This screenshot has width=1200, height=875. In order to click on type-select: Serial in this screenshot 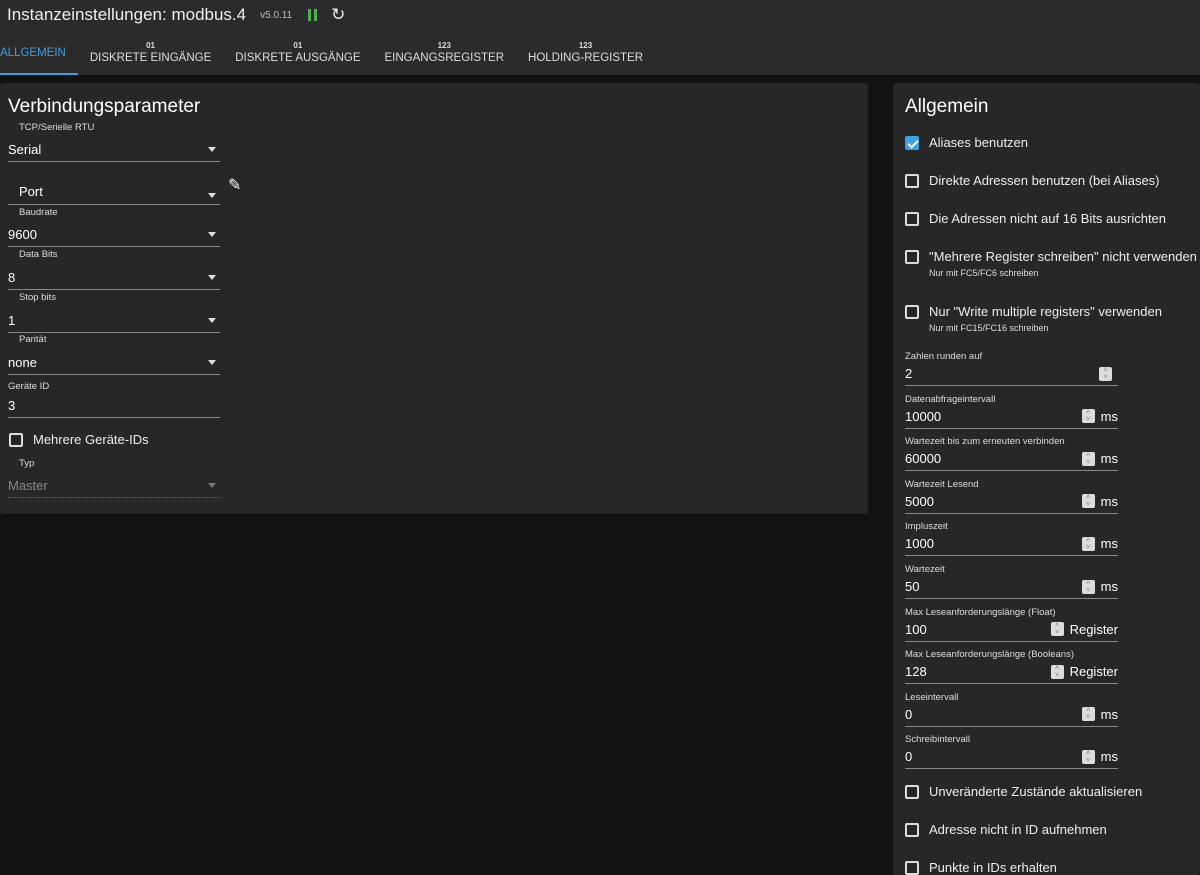, I will do `click(114, 150)`.